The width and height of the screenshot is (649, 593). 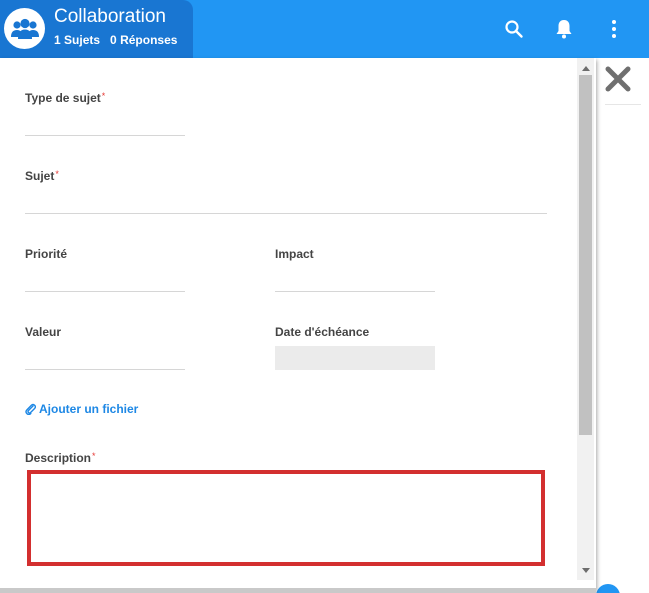 What do you see at coordinates (42, 176) in the screenshot?
I see `subject-label: Sujet*` at bounding box center [42, 176].